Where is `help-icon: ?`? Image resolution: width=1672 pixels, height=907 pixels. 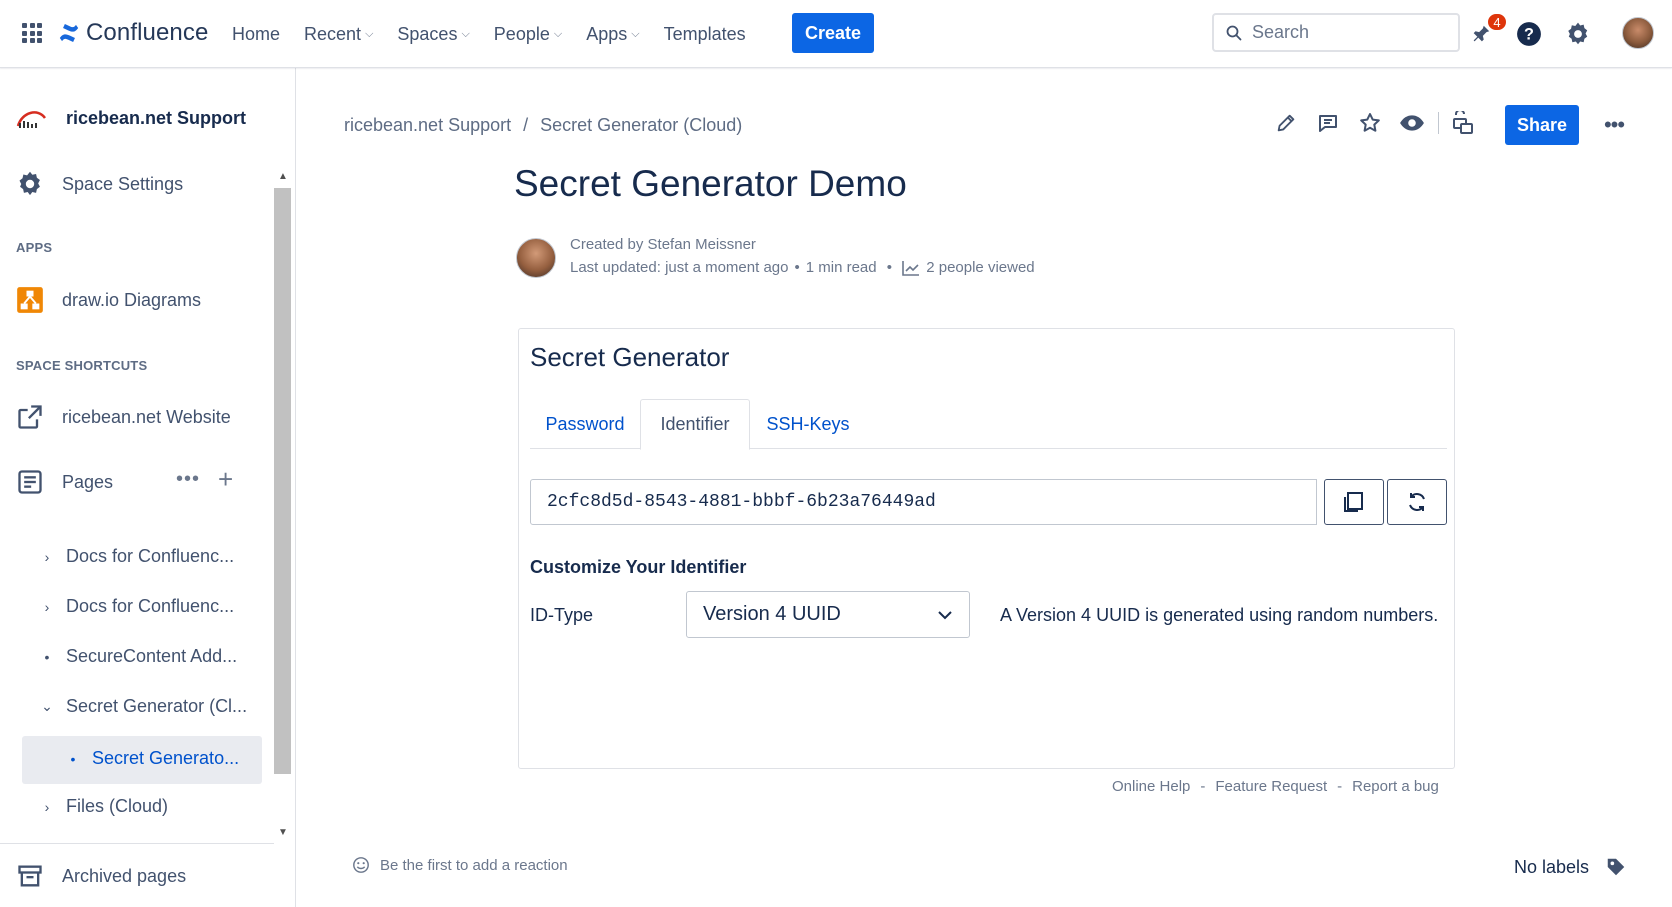 help-icon: ? is located at coordinates (1529, 34).